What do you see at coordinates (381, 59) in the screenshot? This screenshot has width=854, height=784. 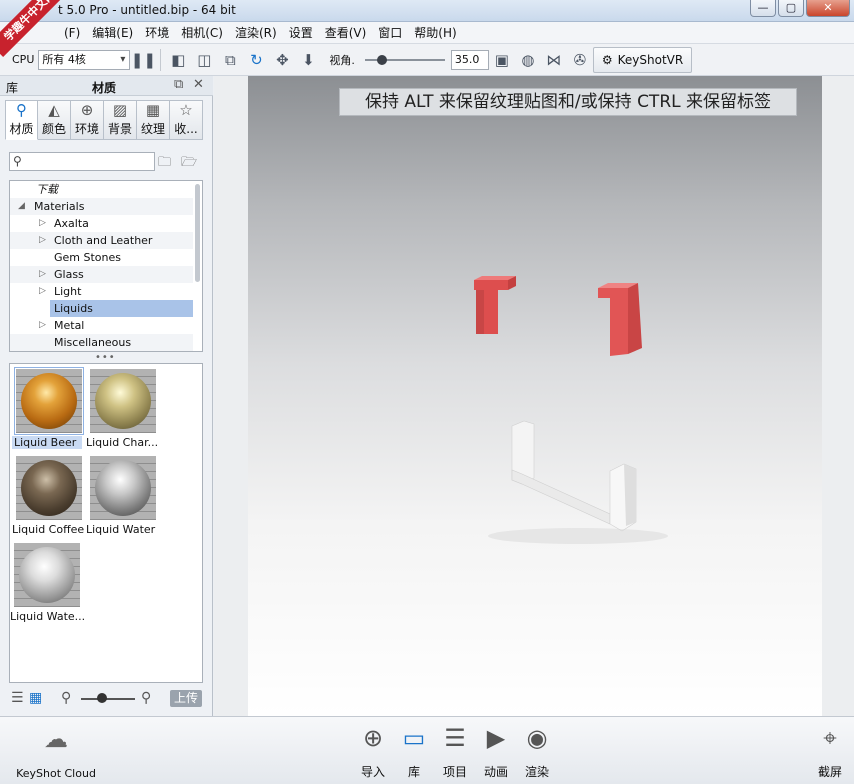 I see `fov-slider-thumb` at bounding box center [381, 59].